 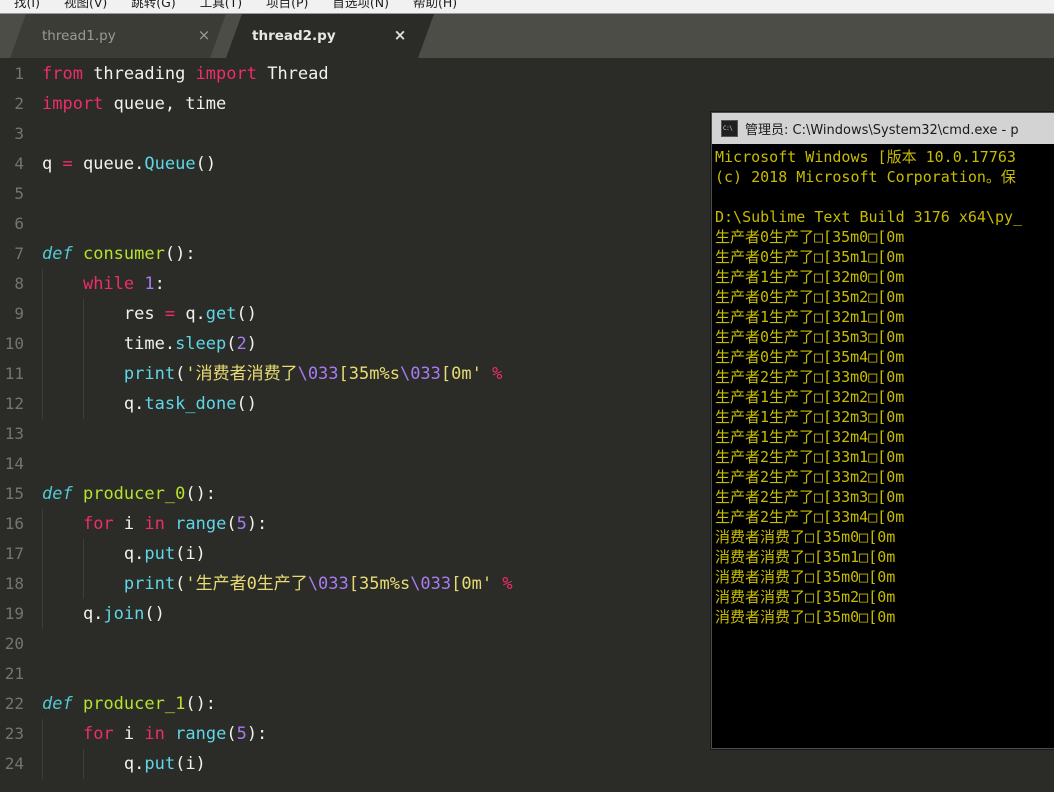 What do you see at coordinates (379, 584) in the screenshot?
I see `code-token: [35m%s` at bounding box center [379, 584].